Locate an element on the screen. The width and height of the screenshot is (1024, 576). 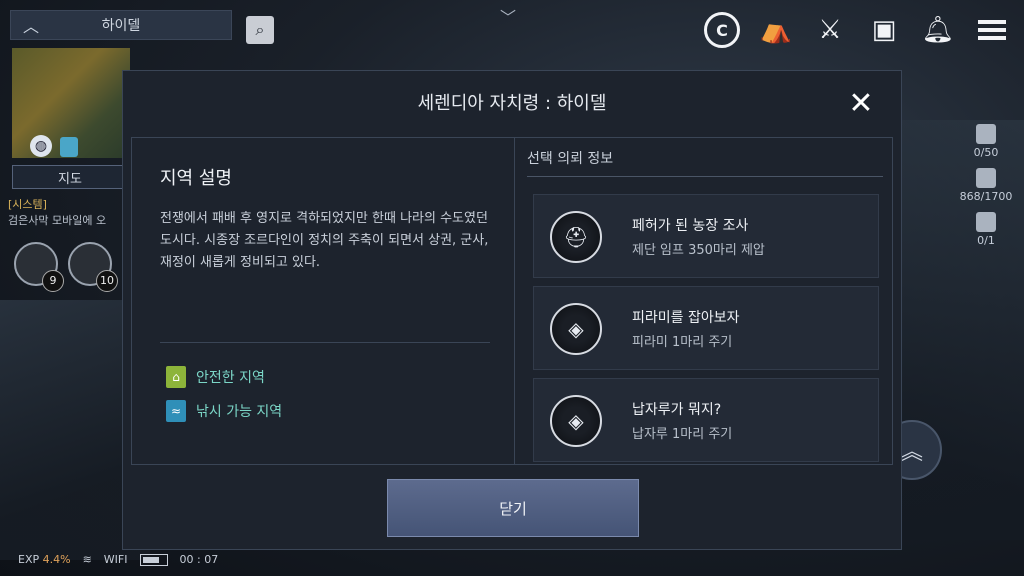
feature-safe-zone: ⌂ 안전한 지역 is located at coordinates (215, 377).